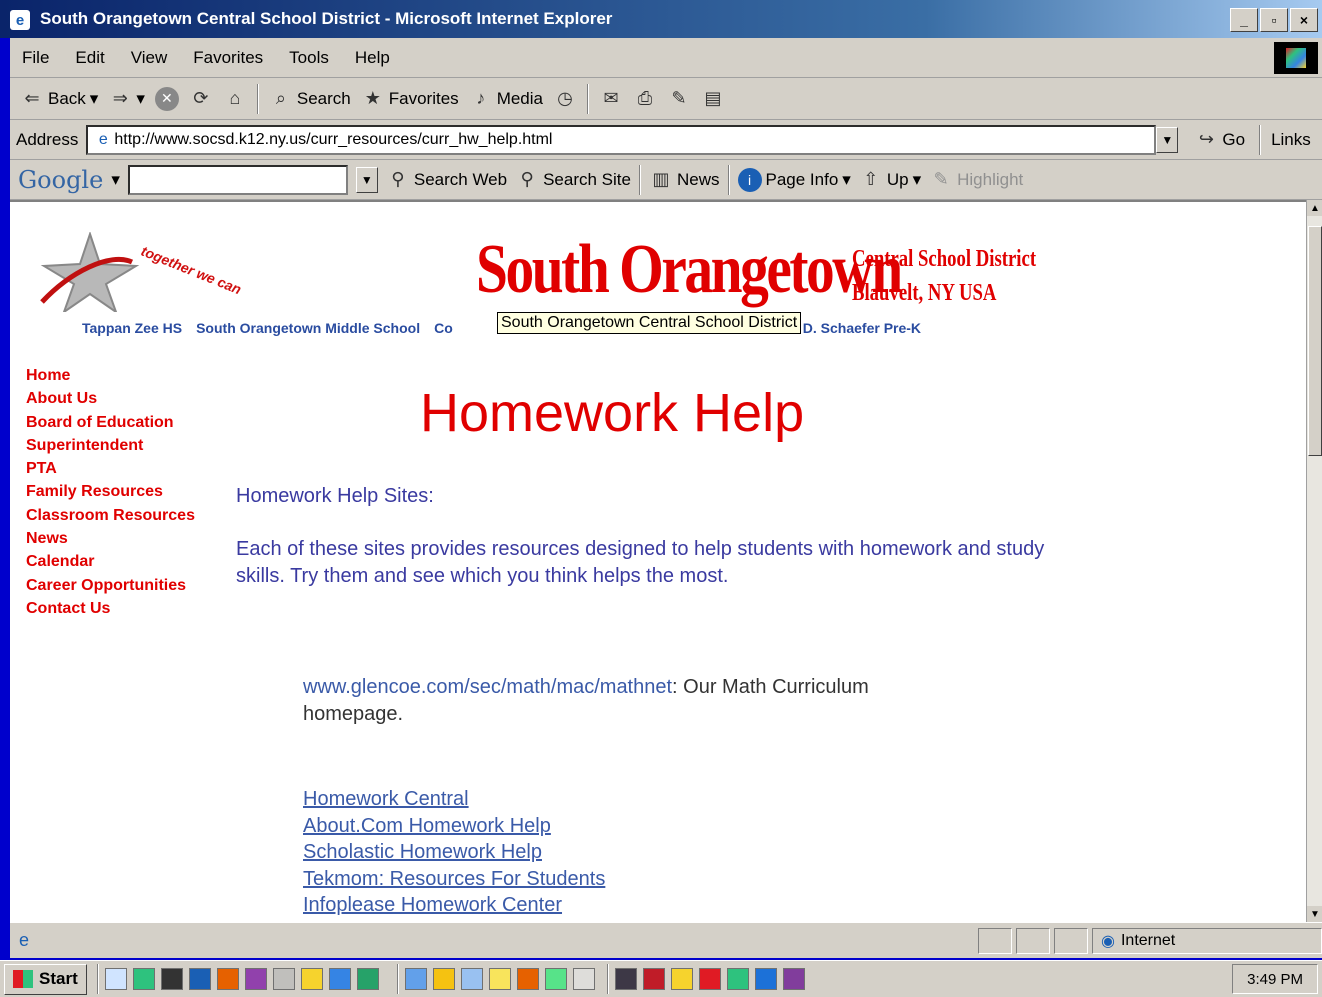 This screenshot has height=997, width=1322. Describe the element at coordinates (110, 398) in the screenshot. I see `nav-item-about-us: About Us` at that location.